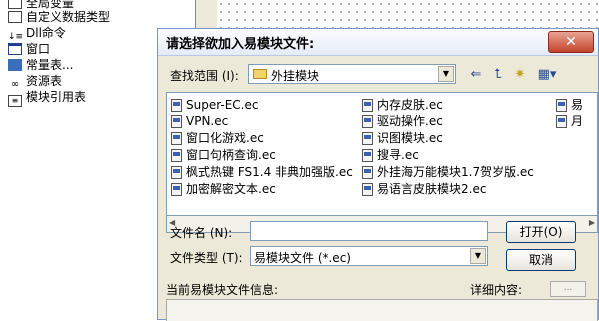 Image resolution: width=599 pixels, height=321 pixels. Describe the element at coordinates (207, 15) in the screenshot. I see `editor-divider` at that location.